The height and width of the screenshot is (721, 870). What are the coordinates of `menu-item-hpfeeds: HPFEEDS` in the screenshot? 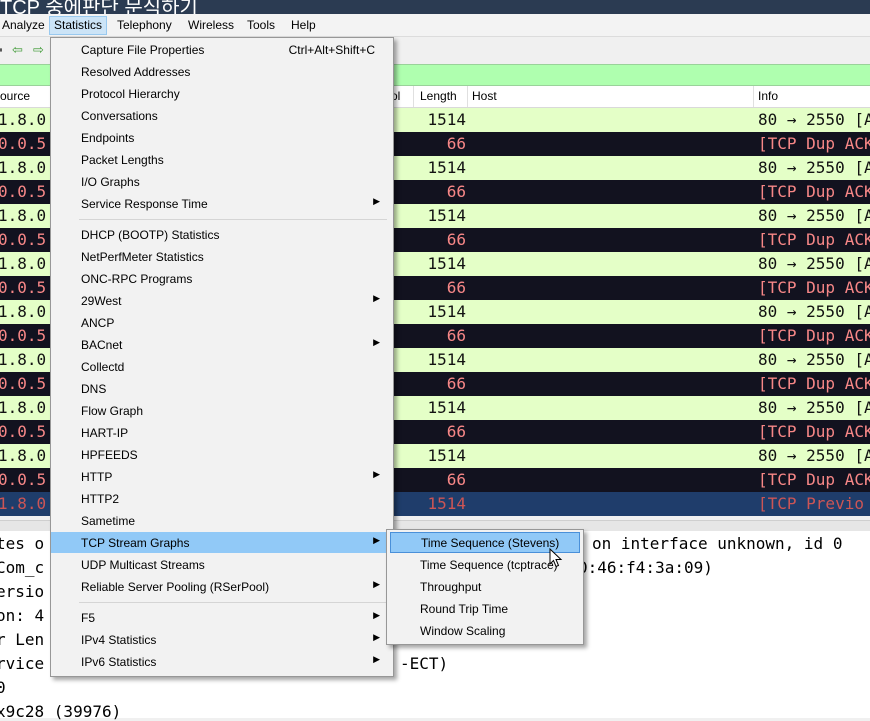 It's located at (222, 454).